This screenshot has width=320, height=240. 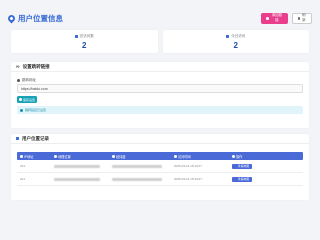 I want to click on header-actions: 添加链接 刷新, so click(x=286, y=18).